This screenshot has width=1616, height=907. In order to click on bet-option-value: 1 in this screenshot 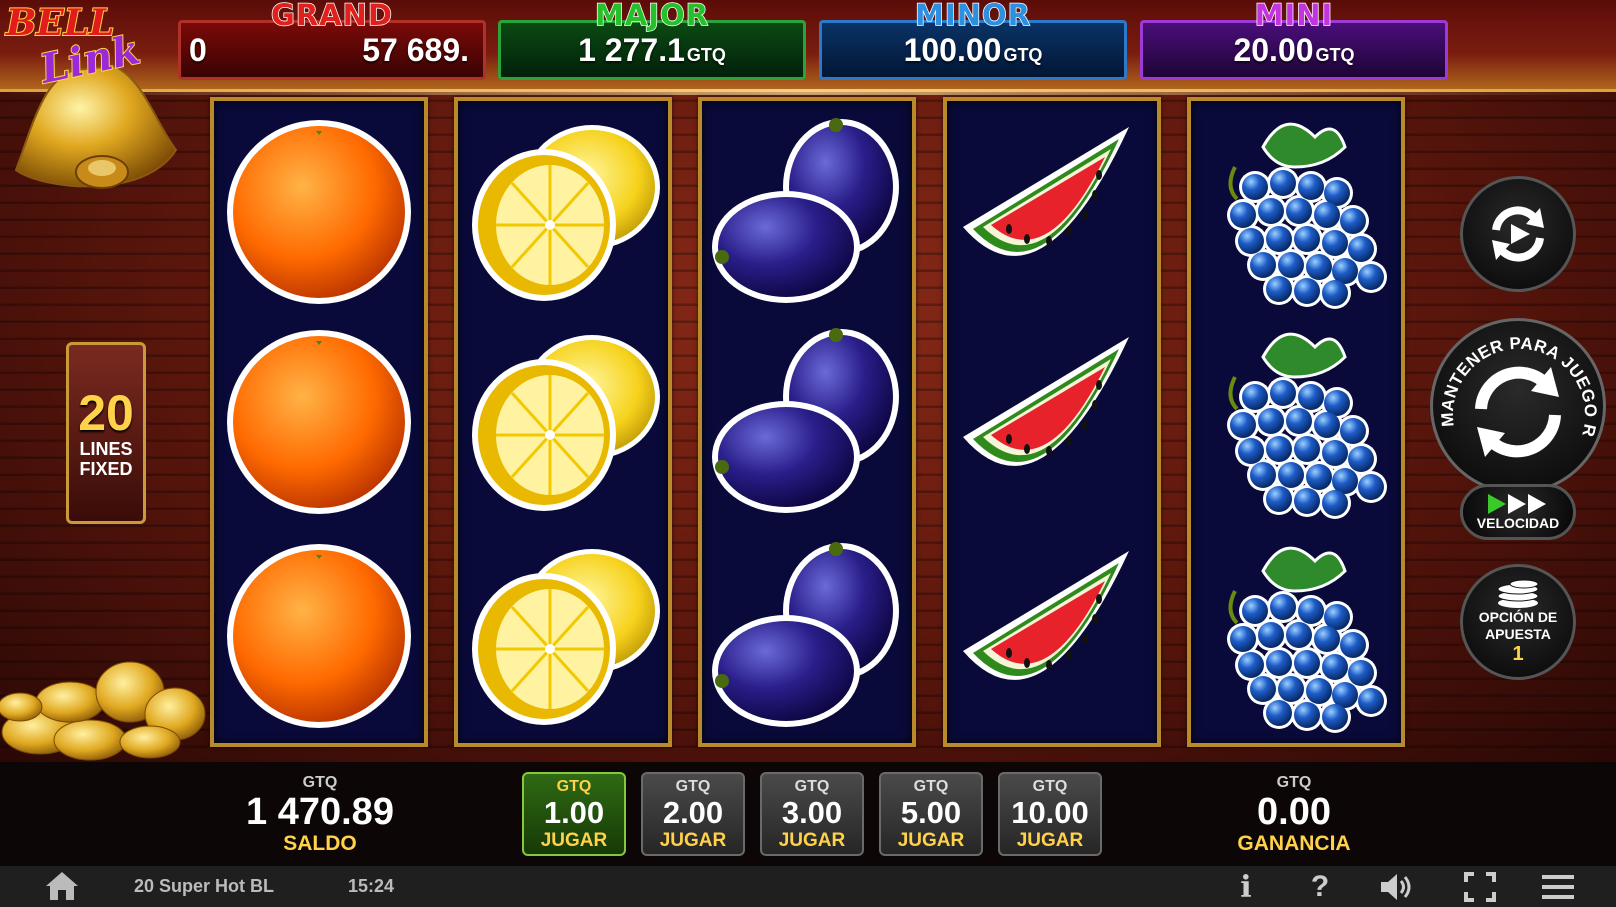, I will do `click(1518, 653)`.